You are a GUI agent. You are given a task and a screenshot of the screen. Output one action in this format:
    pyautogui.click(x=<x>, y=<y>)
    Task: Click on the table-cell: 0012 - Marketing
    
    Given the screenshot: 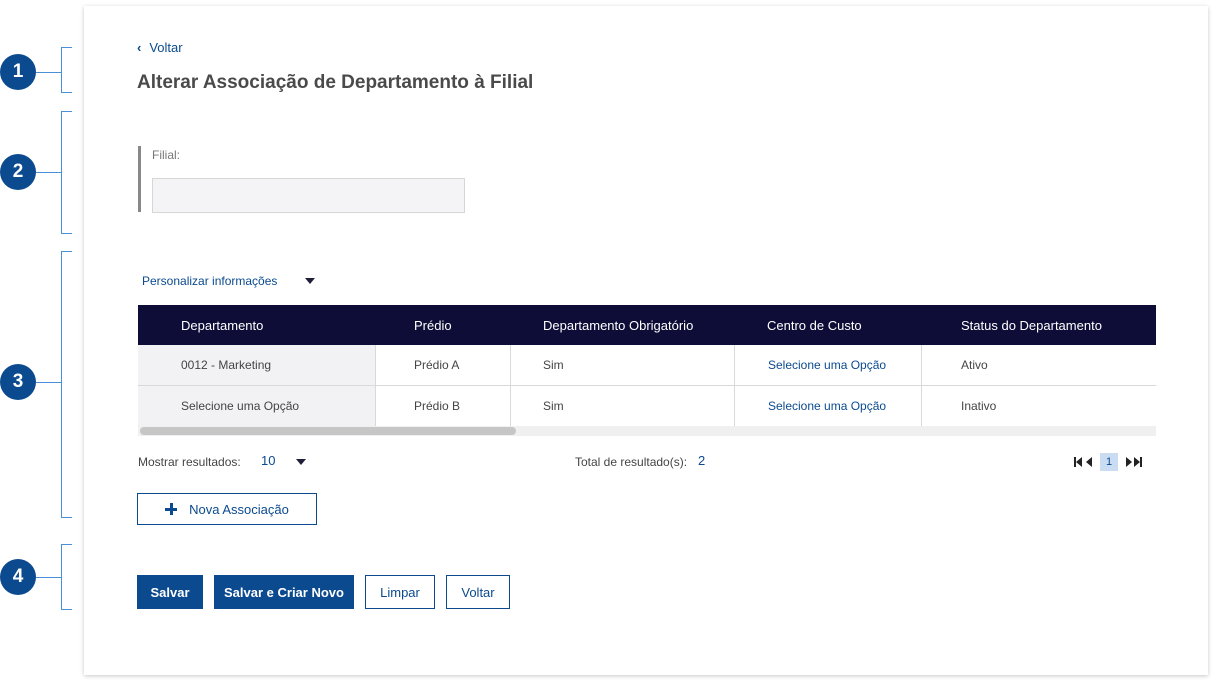 What is the action you would take?
    pyautogui.click(x=256, y=365)
    